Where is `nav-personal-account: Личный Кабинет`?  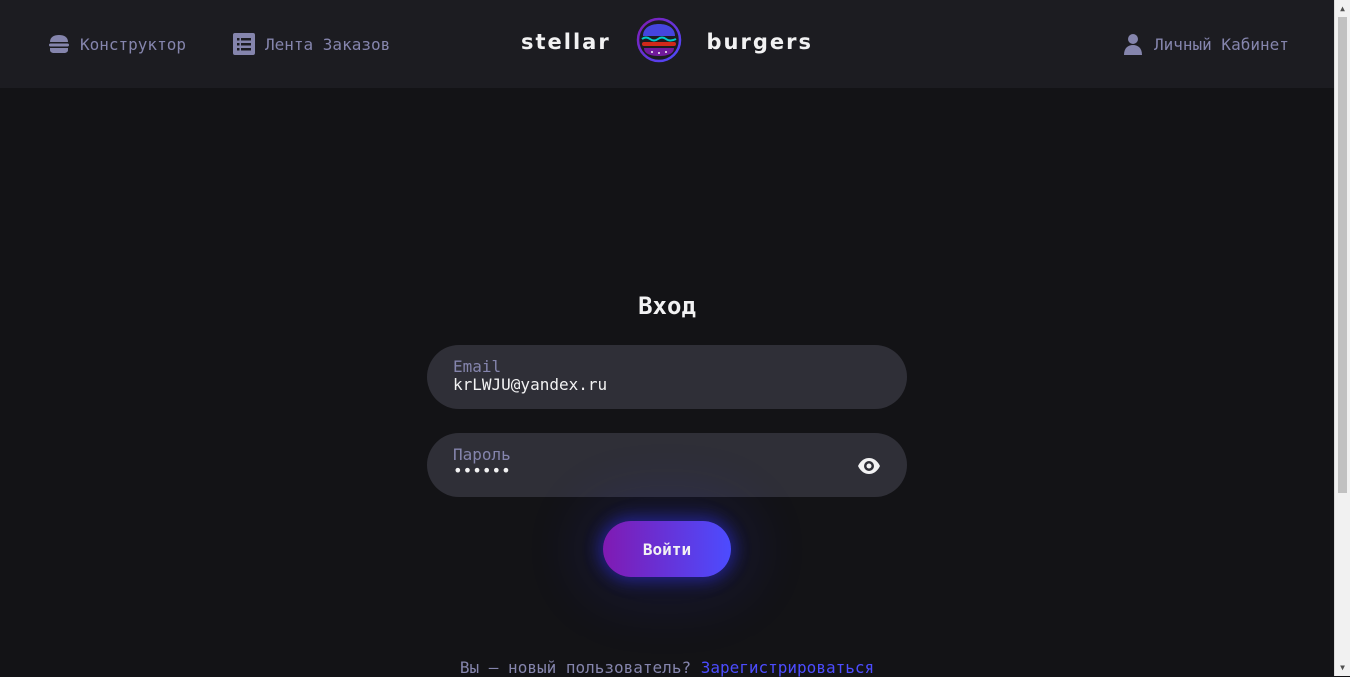
nav-personal-account: Личный Кабинет is located at coordinates (1205, 44).